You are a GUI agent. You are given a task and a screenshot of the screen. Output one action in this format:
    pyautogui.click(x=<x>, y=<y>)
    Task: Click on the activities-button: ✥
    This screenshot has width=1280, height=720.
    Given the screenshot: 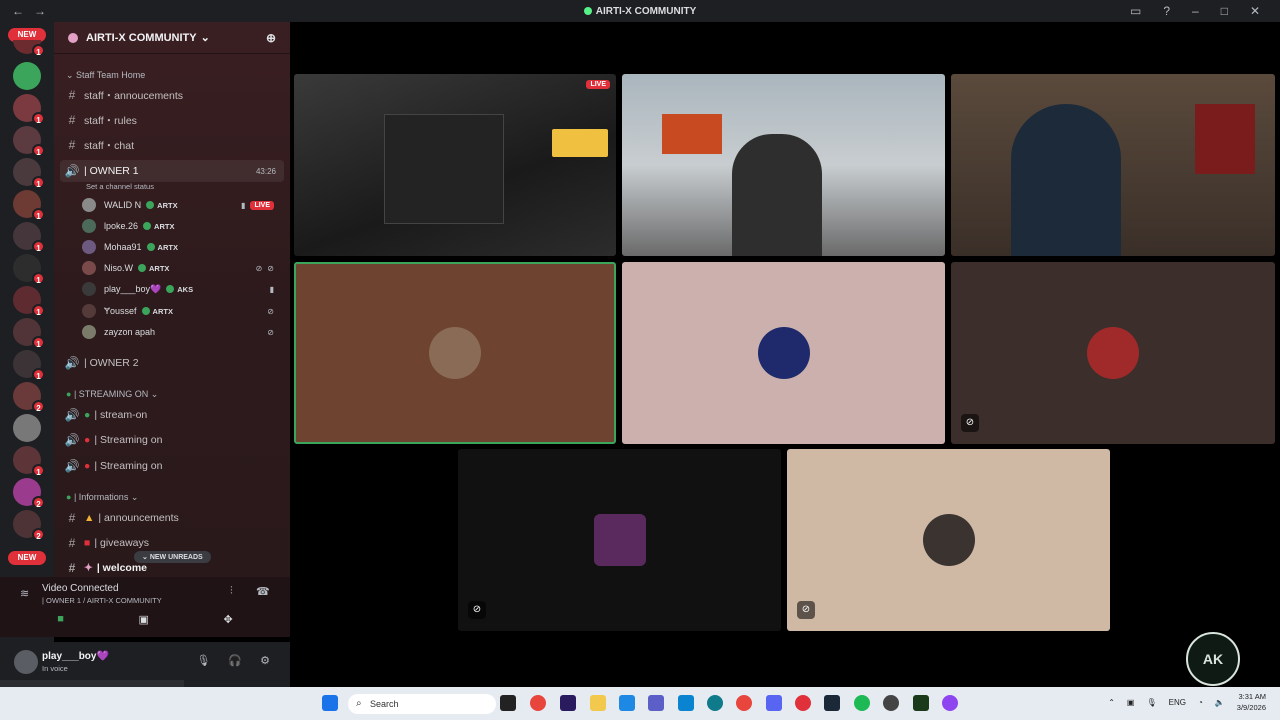 What is the action you would take?
    pyautogui.click(x=227, y=619)
    